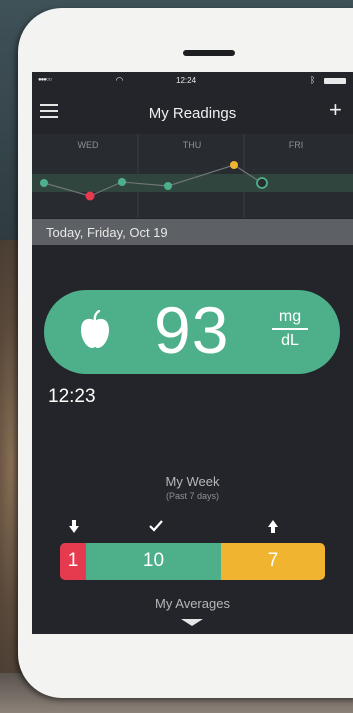 The image size is (353, 713). I want to click on week-summary-bar: 1 10 7, so click(192, 561).